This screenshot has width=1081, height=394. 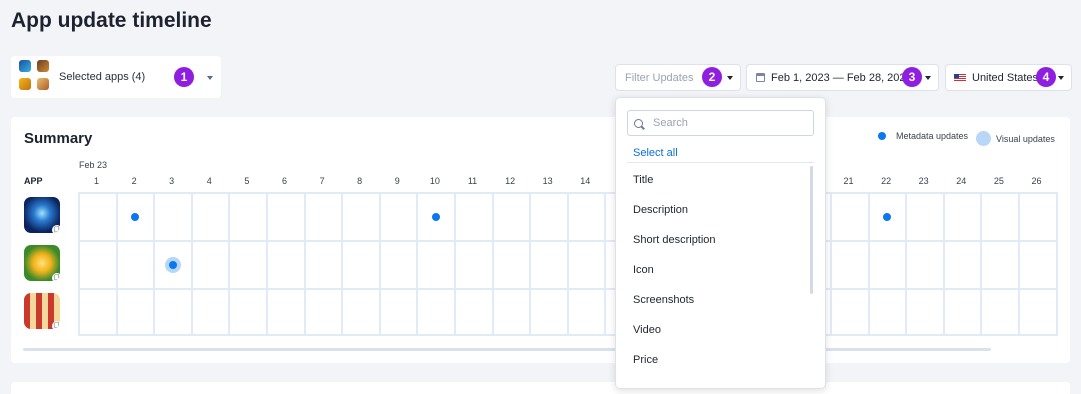 I want to click on day-header: 2, so click(x=134, y=181).